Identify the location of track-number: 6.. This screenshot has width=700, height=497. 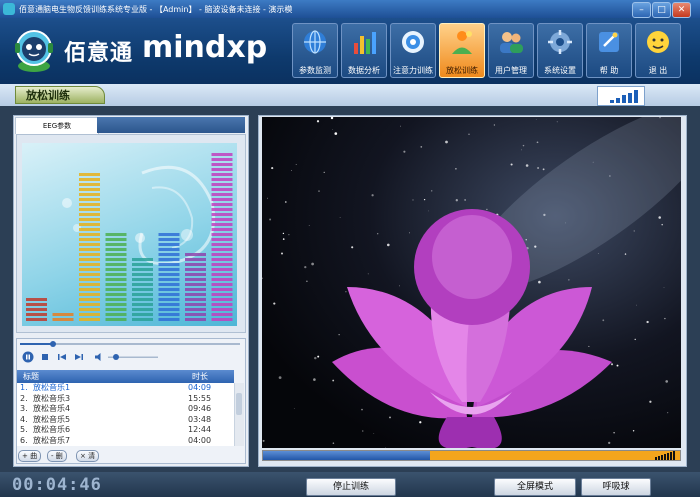
(24, 440).